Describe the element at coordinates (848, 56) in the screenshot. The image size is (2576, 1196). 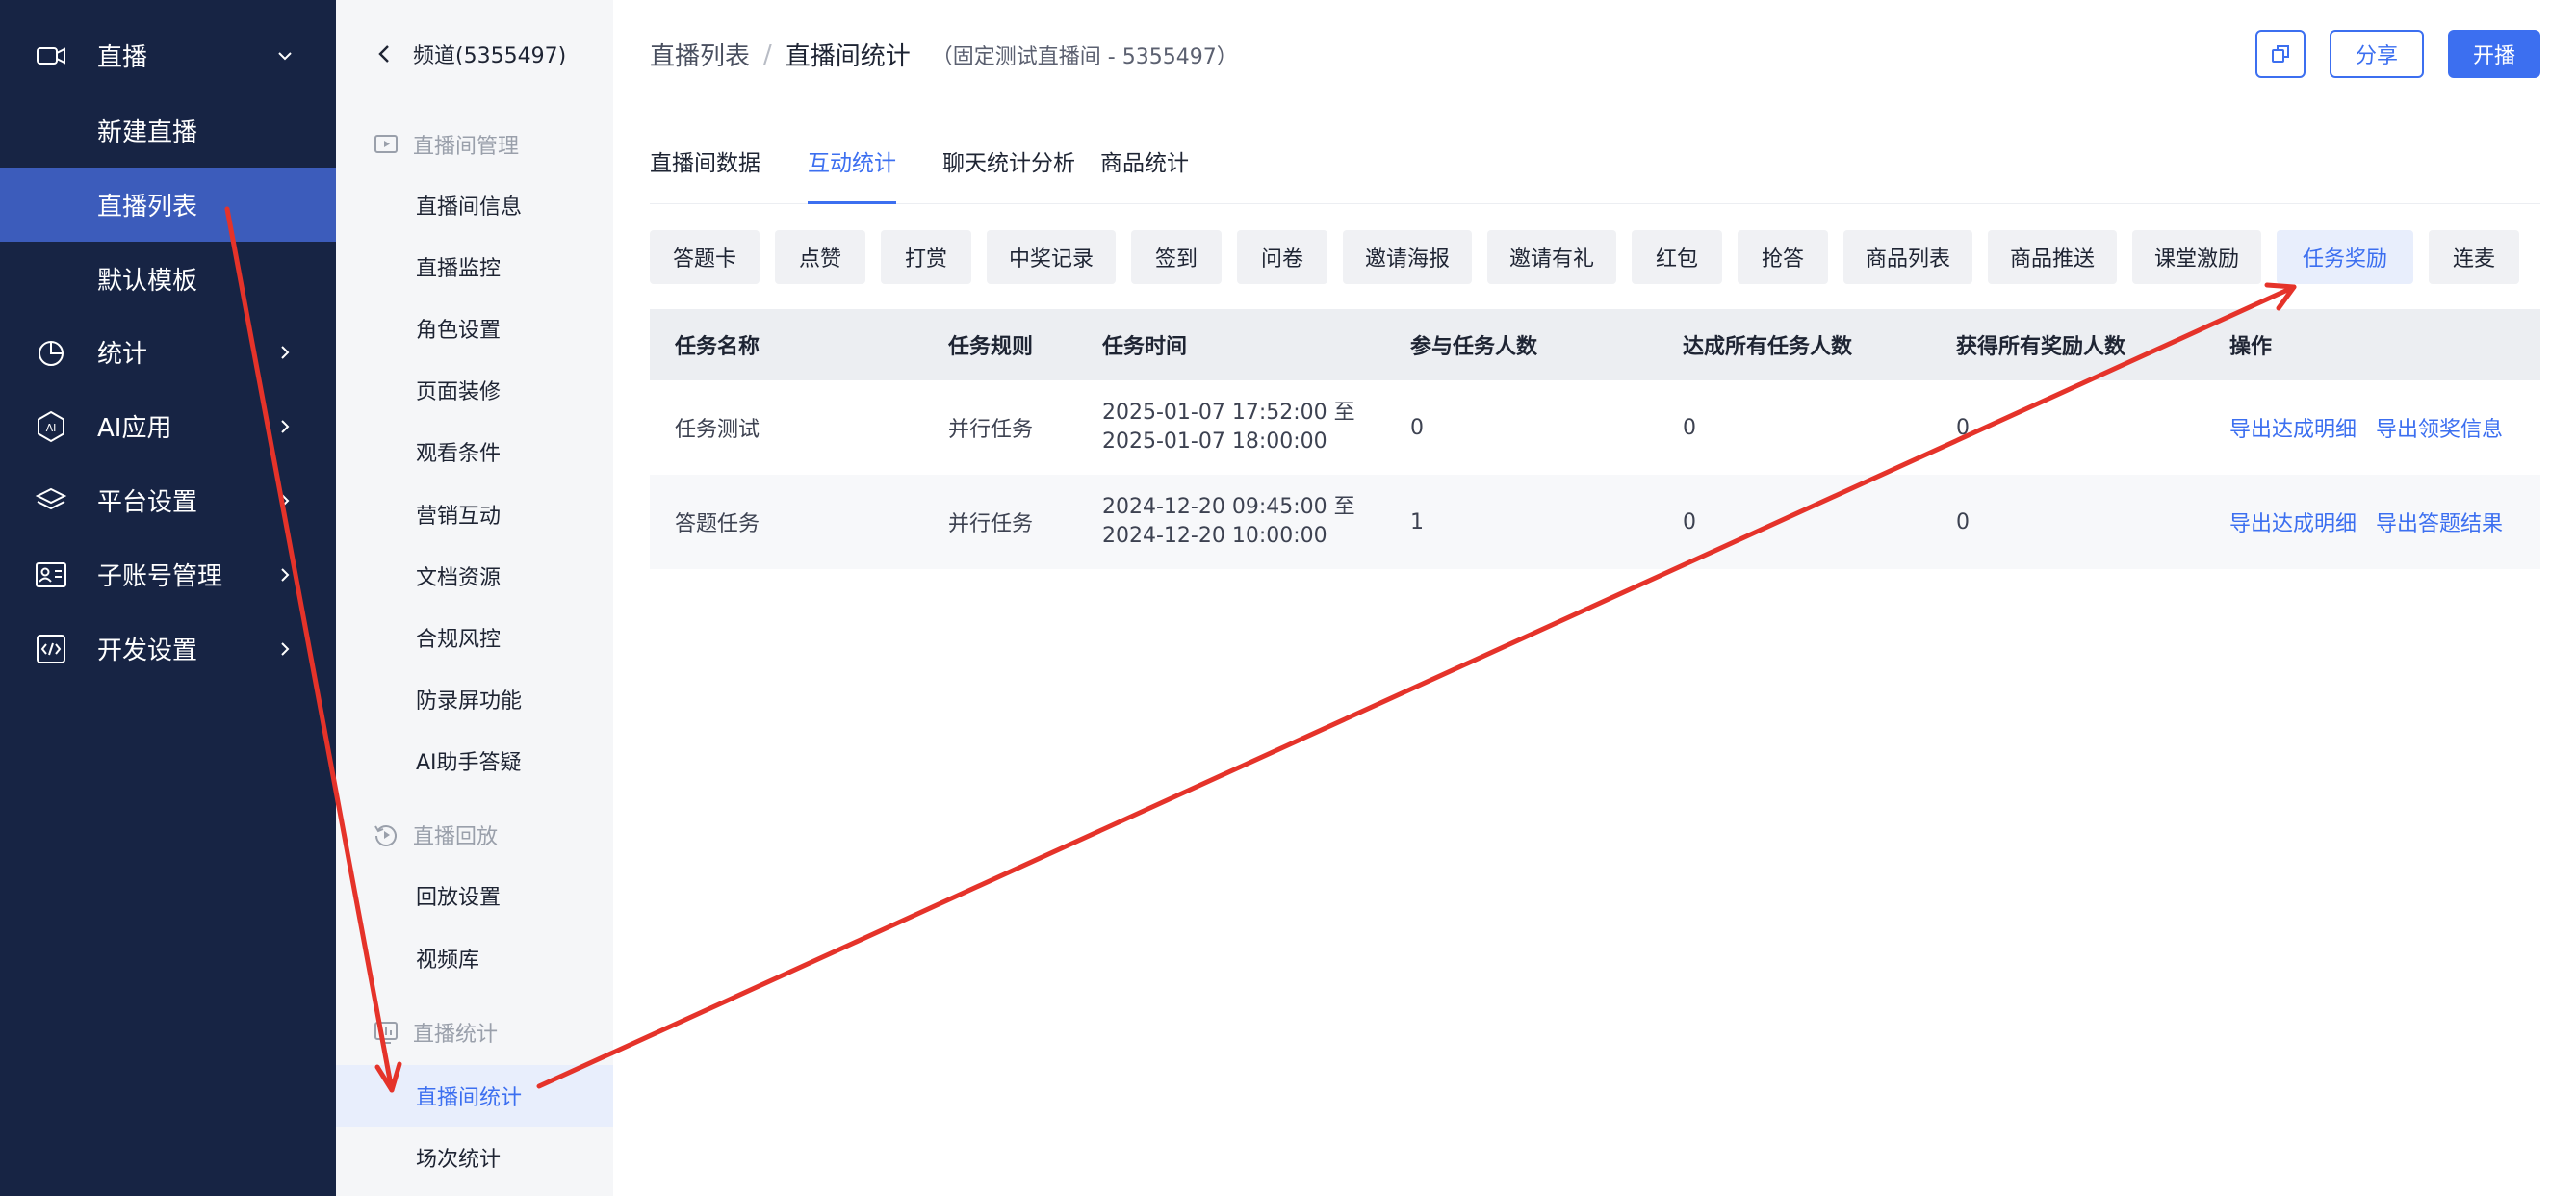
I see `breadcrumb-current: 直播间统计` at that location.